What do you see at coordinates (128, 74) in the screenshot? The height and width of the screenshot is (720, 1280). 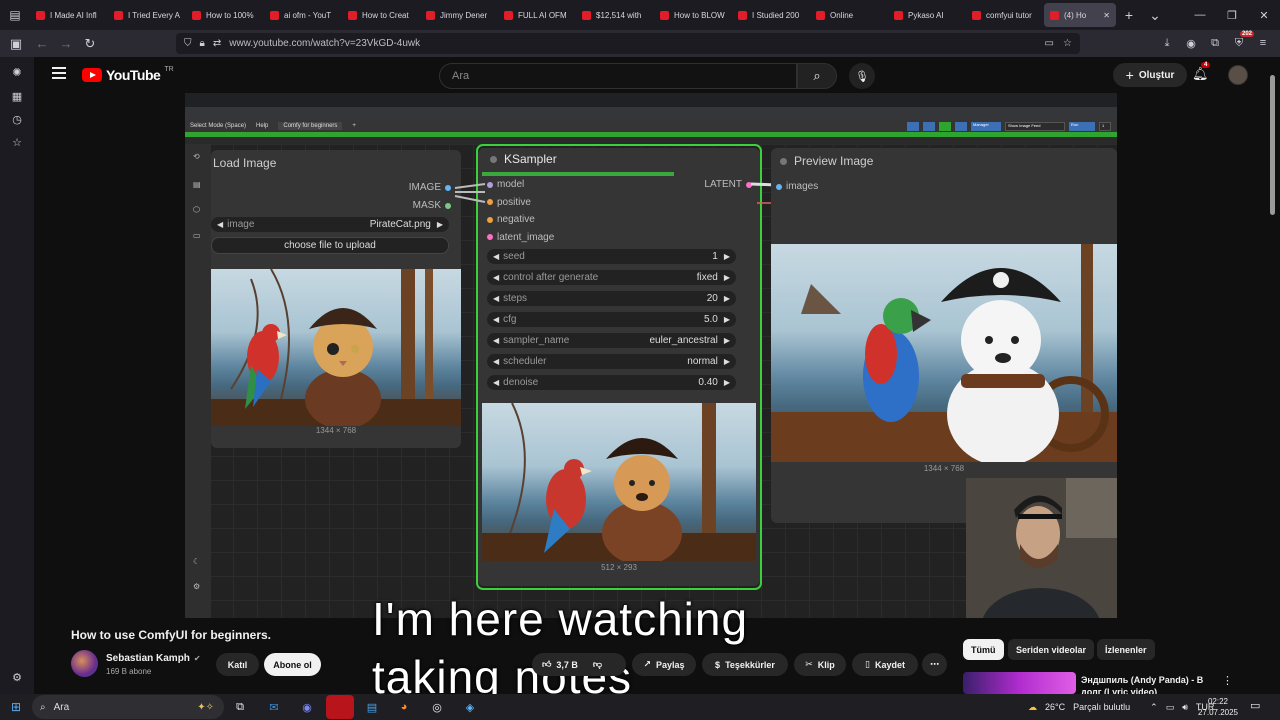 I see `youtube-logo: YouTube TR` at bounding box center [128, 74].